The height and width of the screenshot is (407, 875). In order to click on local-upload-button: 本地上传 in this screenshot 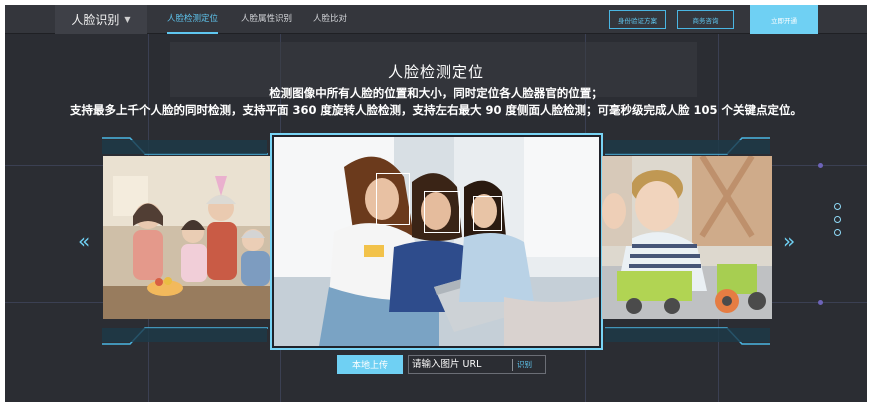, I will do `click(370, 364)`.